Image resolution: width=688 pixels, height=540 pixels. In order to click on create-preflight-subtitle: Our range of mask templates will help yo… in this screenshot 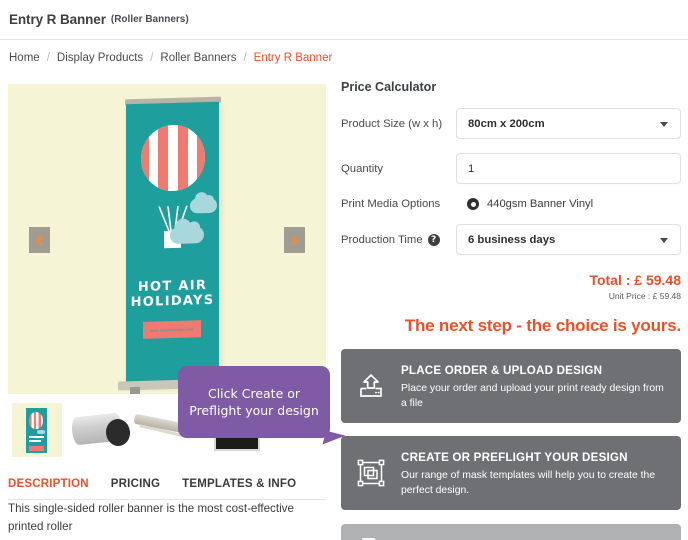, I will do `click(528, 483)`.